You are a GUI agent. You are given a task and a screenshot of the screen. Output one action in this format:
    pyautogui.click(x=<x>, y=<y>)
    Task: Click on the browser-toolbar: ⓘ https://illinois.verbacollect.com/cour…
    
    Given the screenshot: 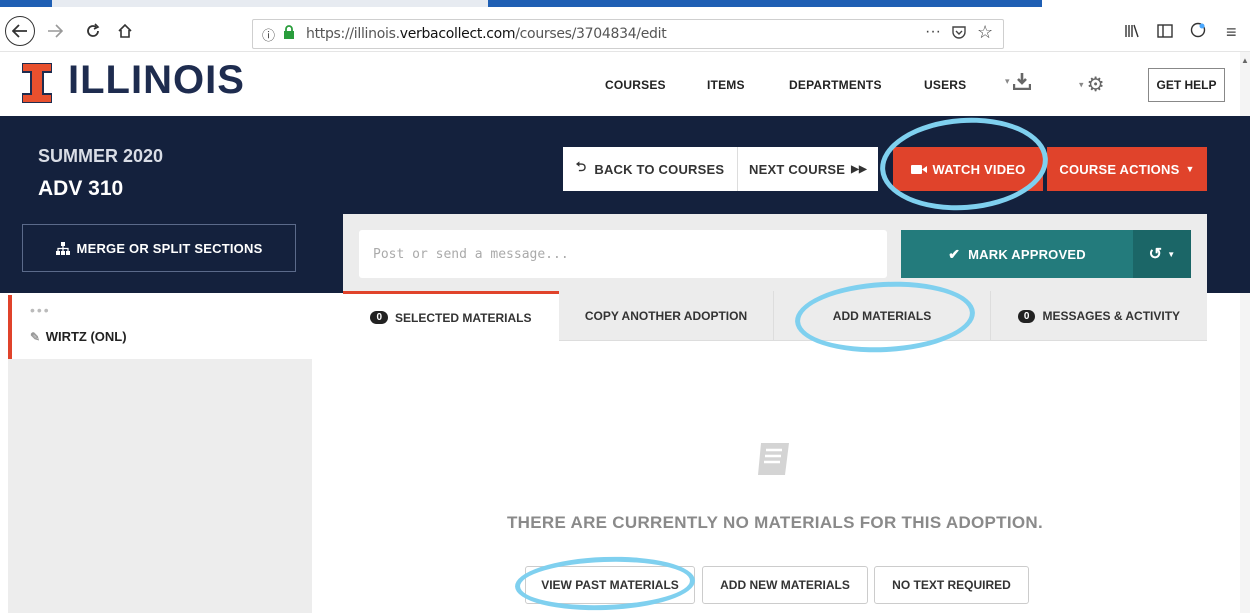 What is the action you would take?
    pyautogui.click(x=625, y=26)
    